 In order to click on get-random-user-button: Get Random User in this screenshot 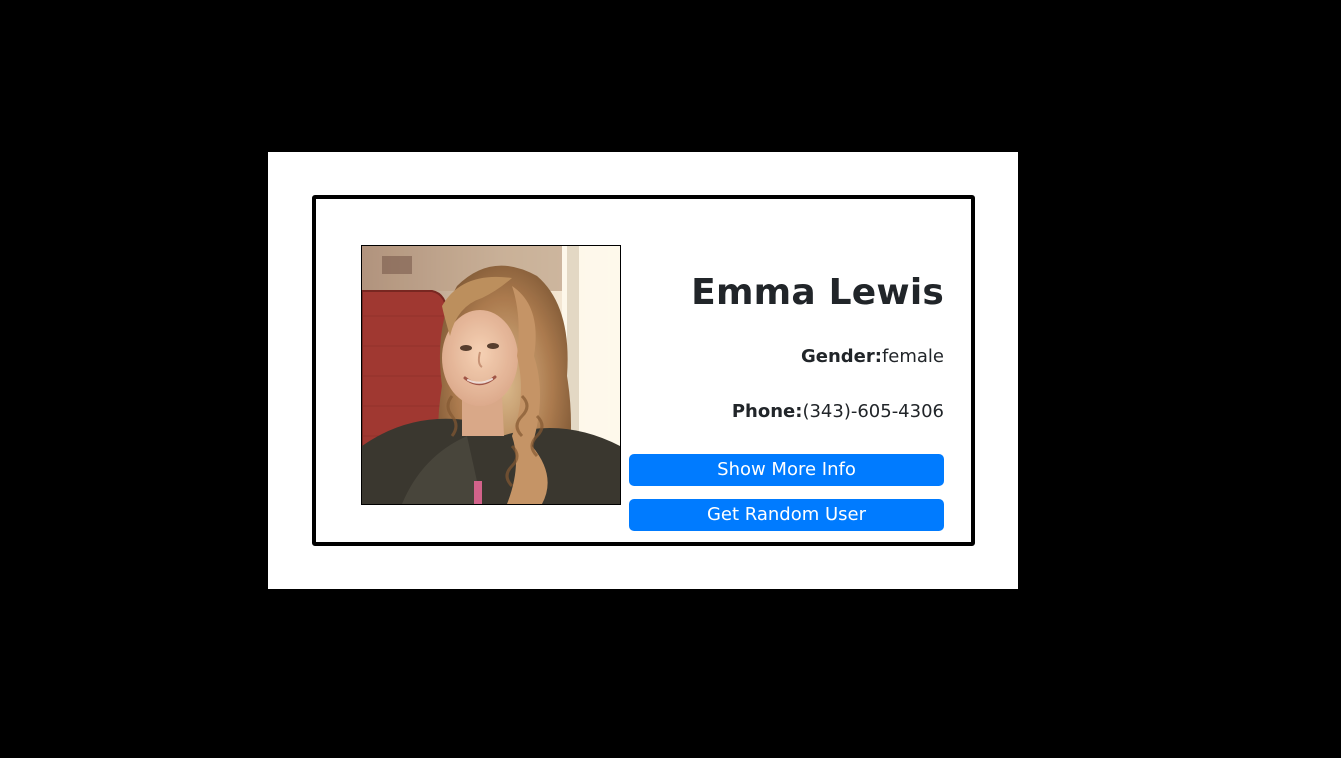, I will do `click(786, 515)`.